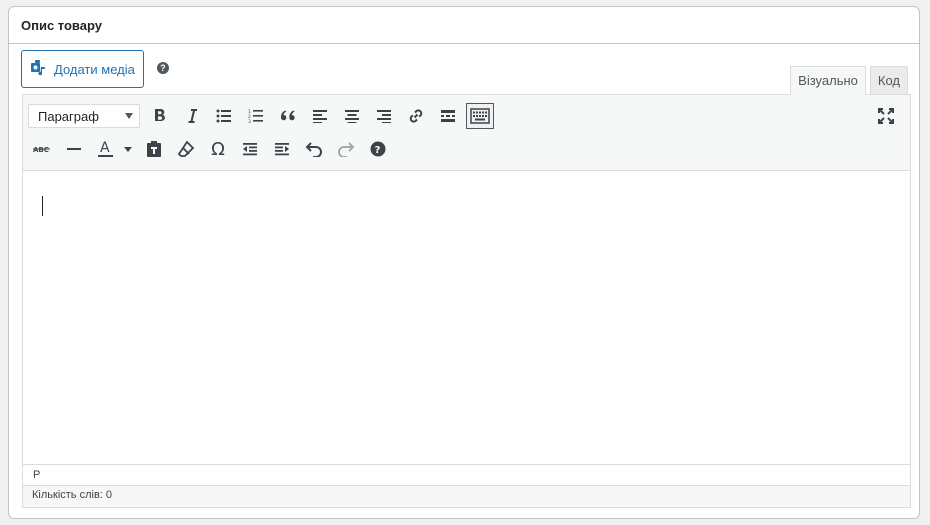  I want to click on insert-link-icon, so click(416, 116).